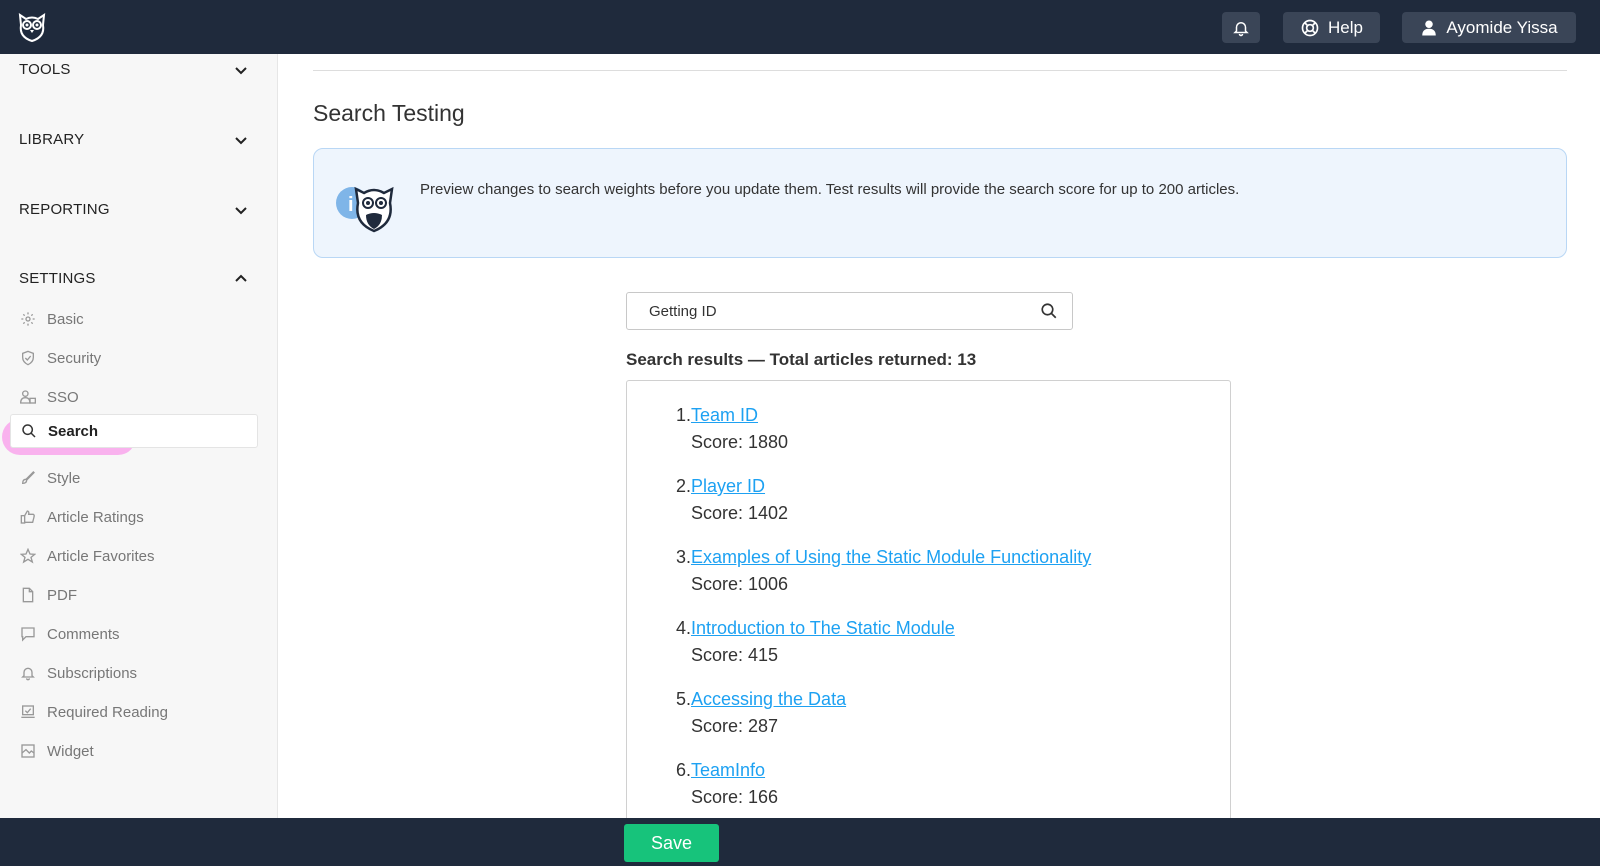 This screenshot has width=1600, height=866. I want to click on user-name: Ayomide Yissa, so click(1502, 27).